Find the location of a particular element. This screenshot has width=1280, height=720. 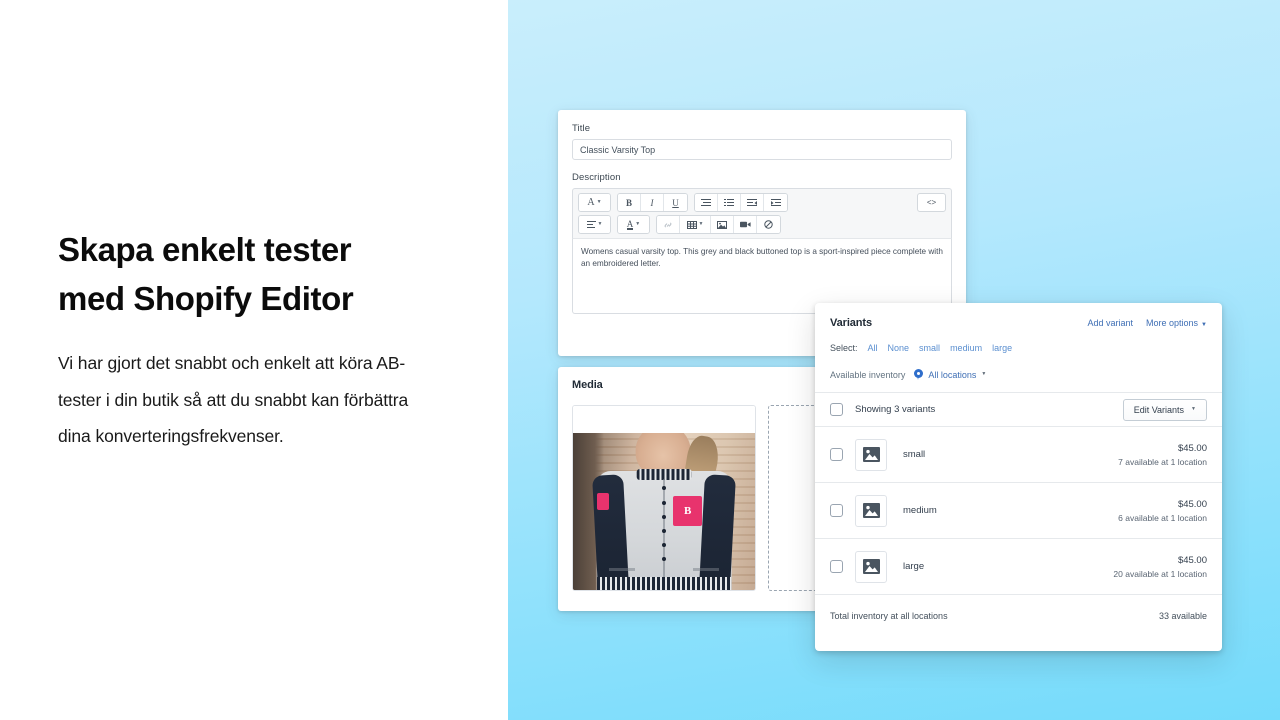

showing-variants-count: Showing 3 variants is located at coordinates (895, 409).